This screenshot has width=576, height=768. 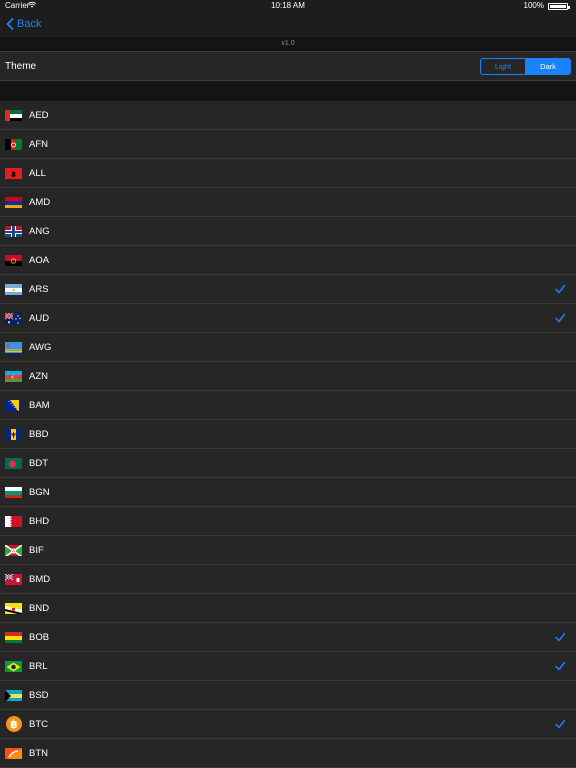 What do you see at coordinates (288, 550) in the screenshot?
I see `currency-row-bif: BIF` at bounding box center [288, 550].